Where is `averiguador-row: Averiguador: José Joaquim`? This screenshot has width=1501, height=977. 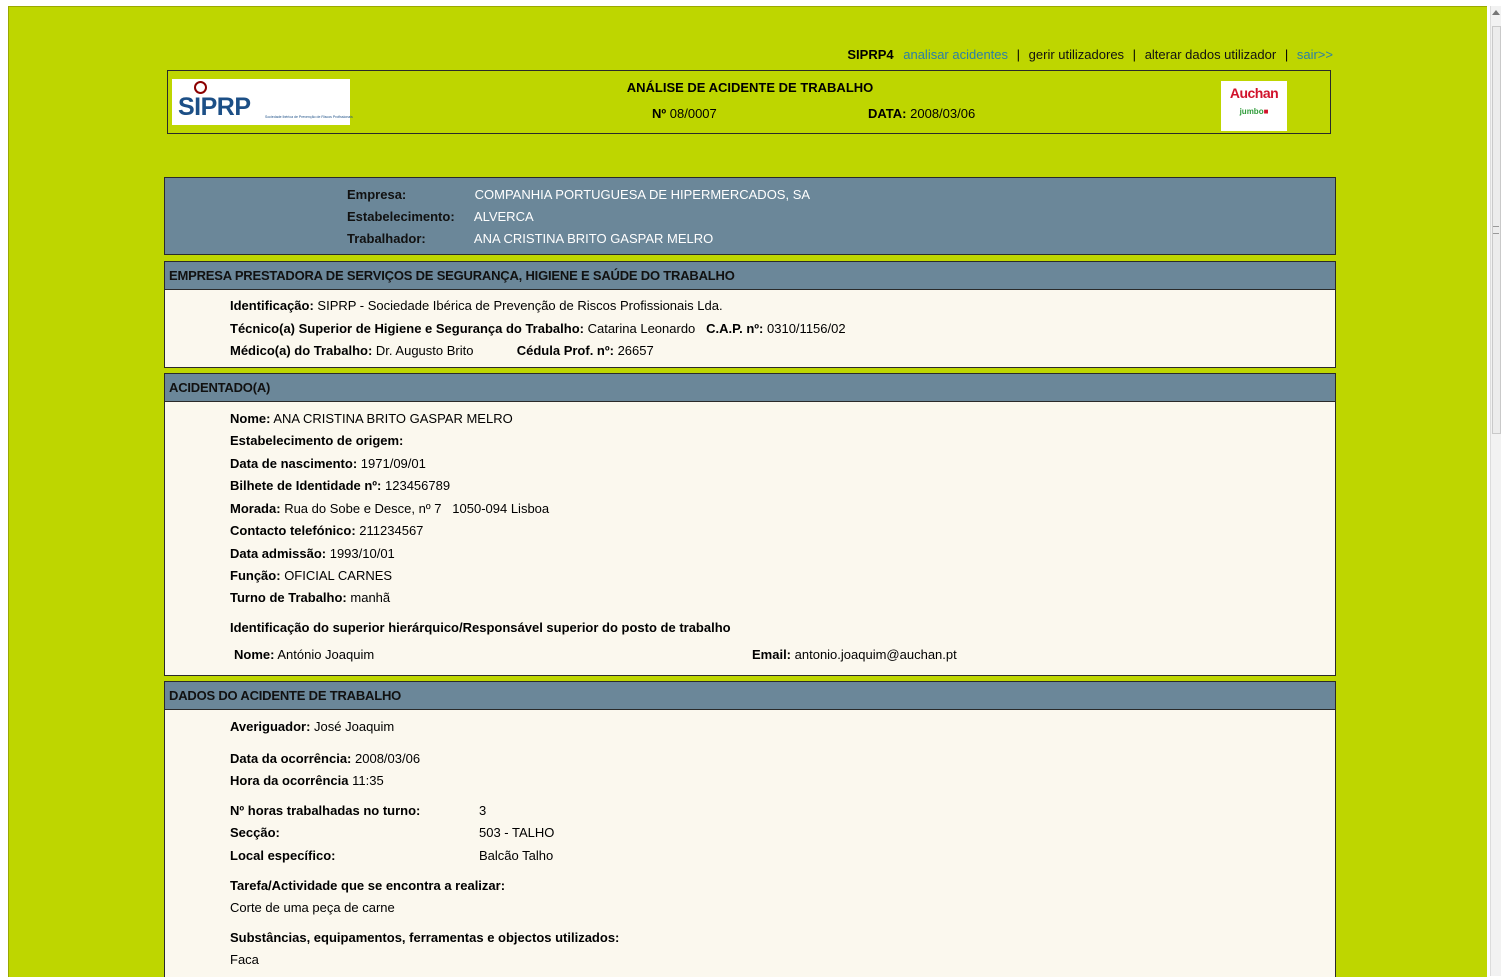 averiguador-row: Averiguador: José Joaquim is located at coordinates (312, 726).